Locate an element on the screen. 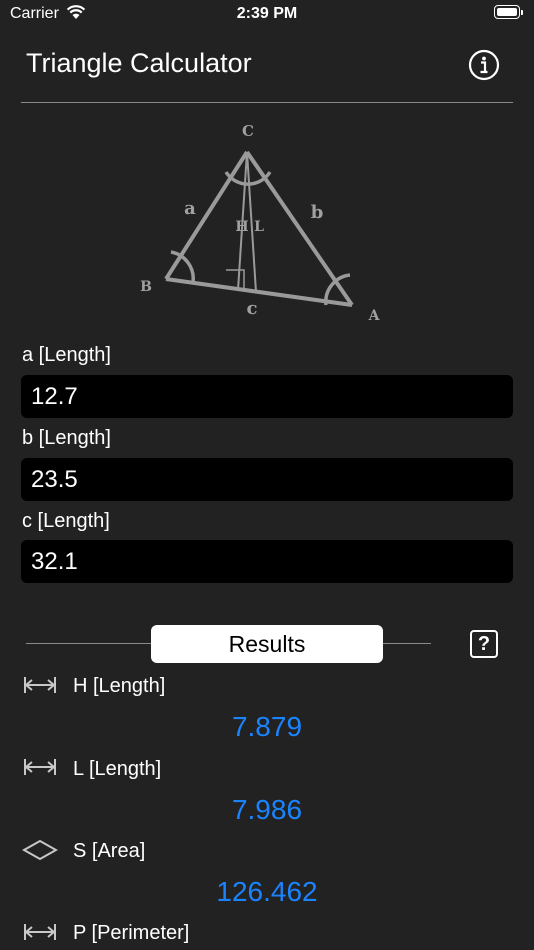  triangle-diagram: C B A a b c H L is located at coordinates (260, 223).